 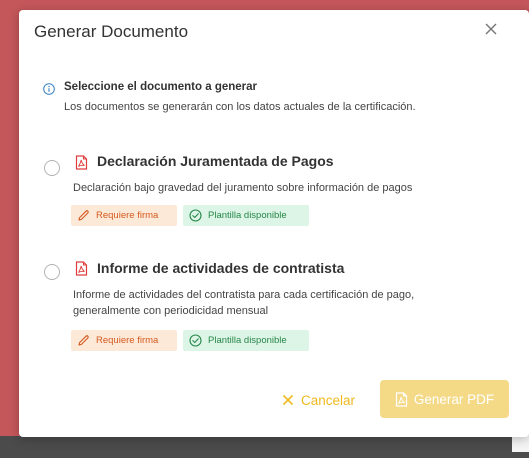 I want to click on close-button, so click(x=491, y=29).